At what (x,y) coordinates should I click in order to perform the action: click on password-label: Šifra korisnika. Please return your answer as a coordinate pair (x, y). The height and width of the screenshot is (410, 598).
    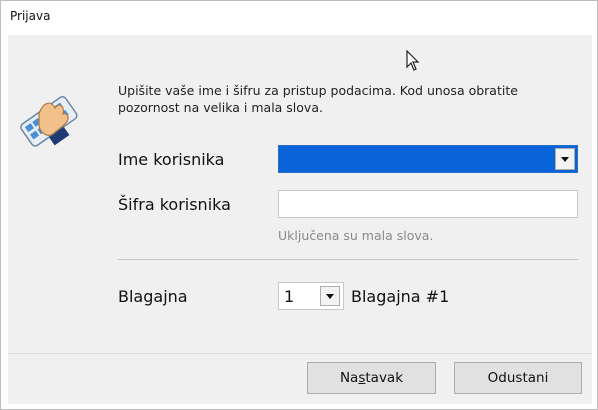
    Looking at the image, I should click on (174, 204).